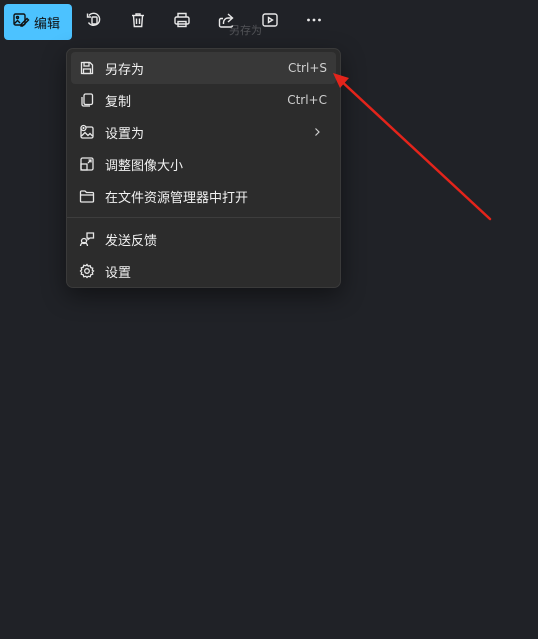 Image resolution: width=538 pixels, height=639 pixels. I want to click on edit-image-icon, so click(23, 22).